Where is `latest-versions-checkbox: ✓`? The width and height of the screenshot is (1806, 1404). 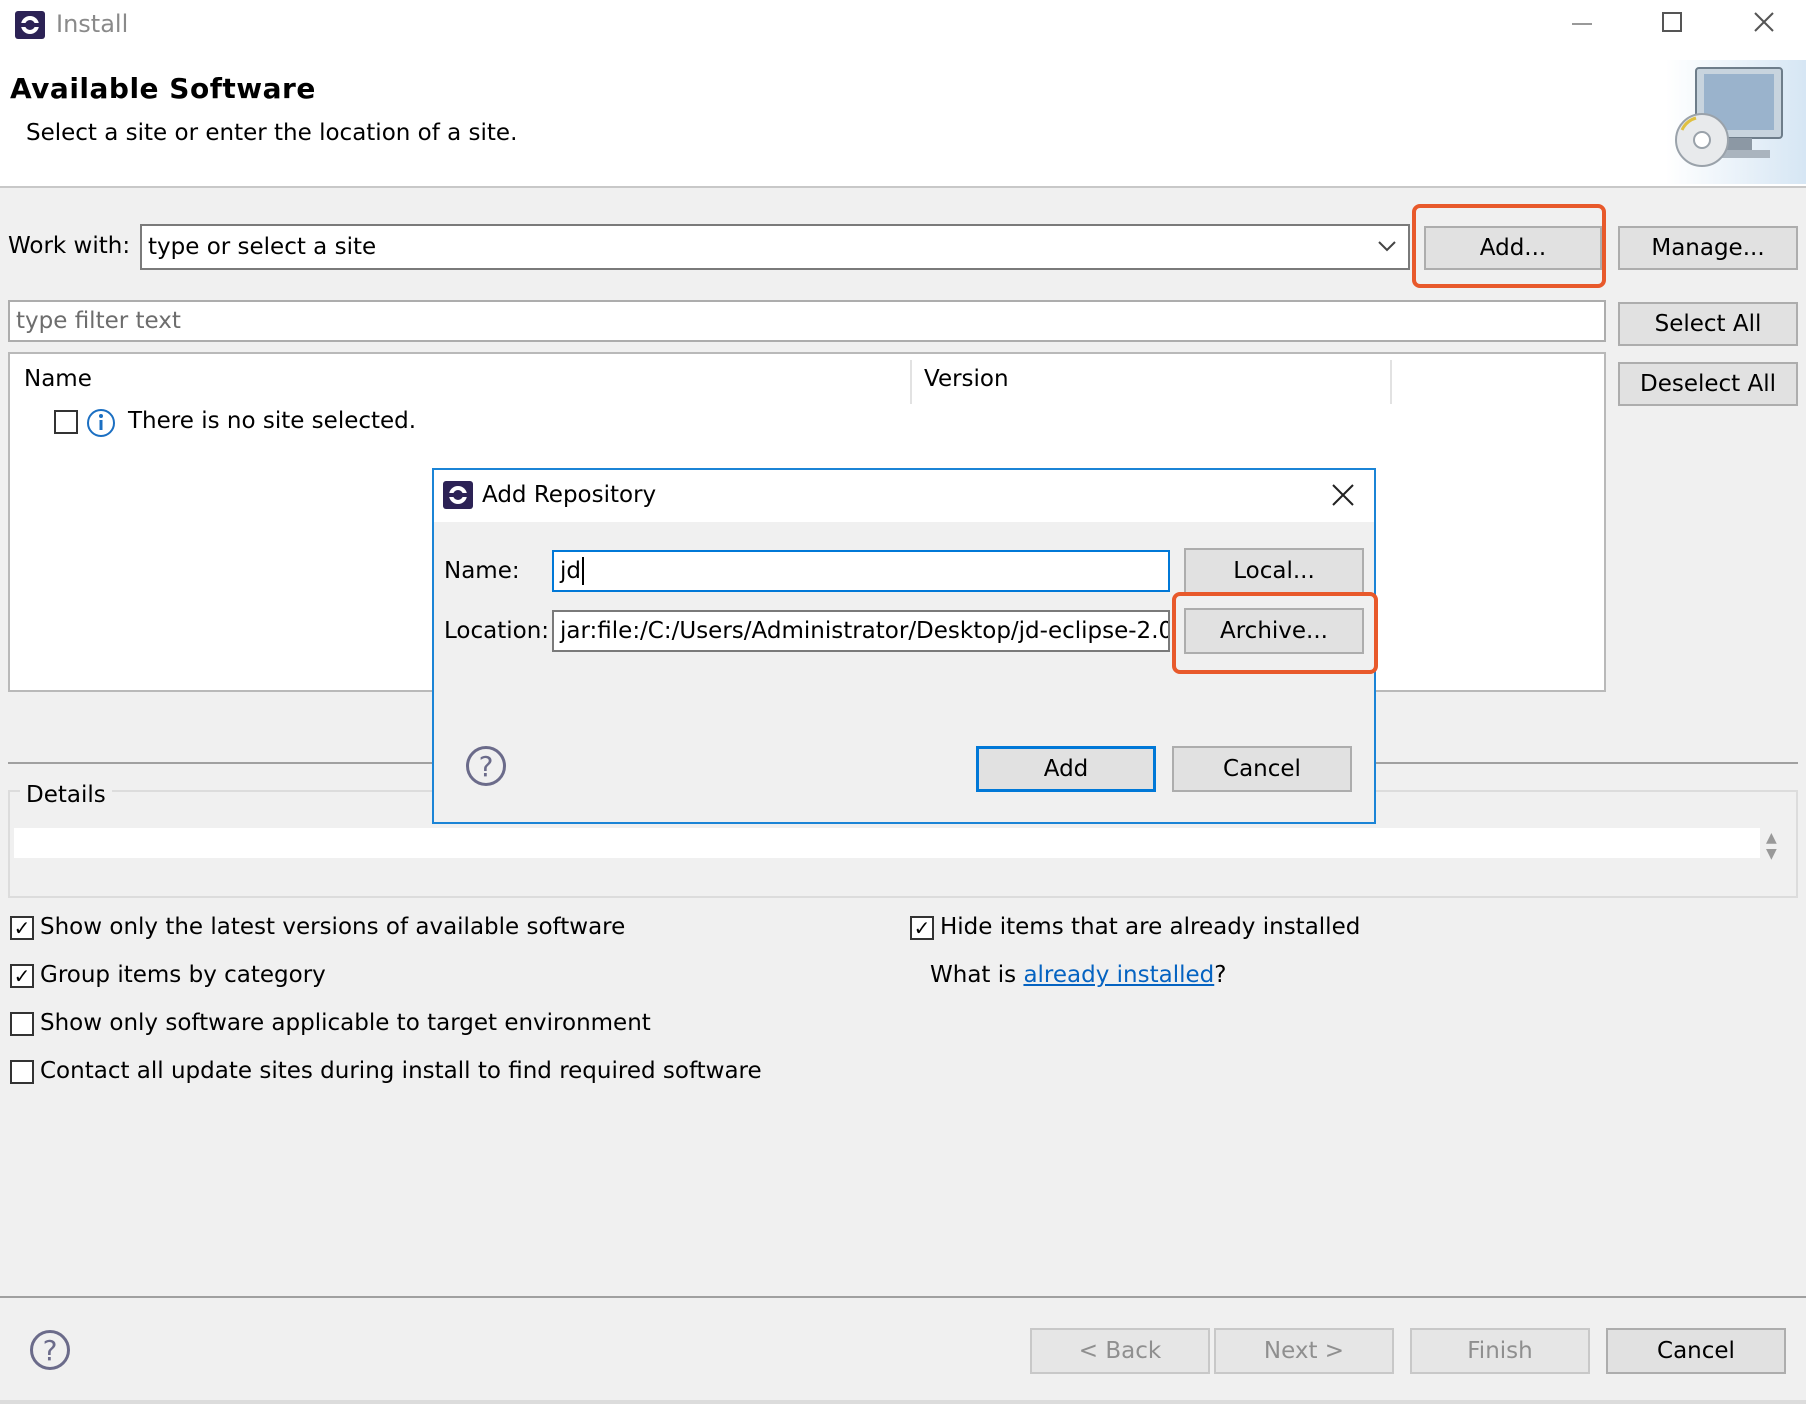
latest-versions-checkbox: ✓ is located at coordinates (22, 928).